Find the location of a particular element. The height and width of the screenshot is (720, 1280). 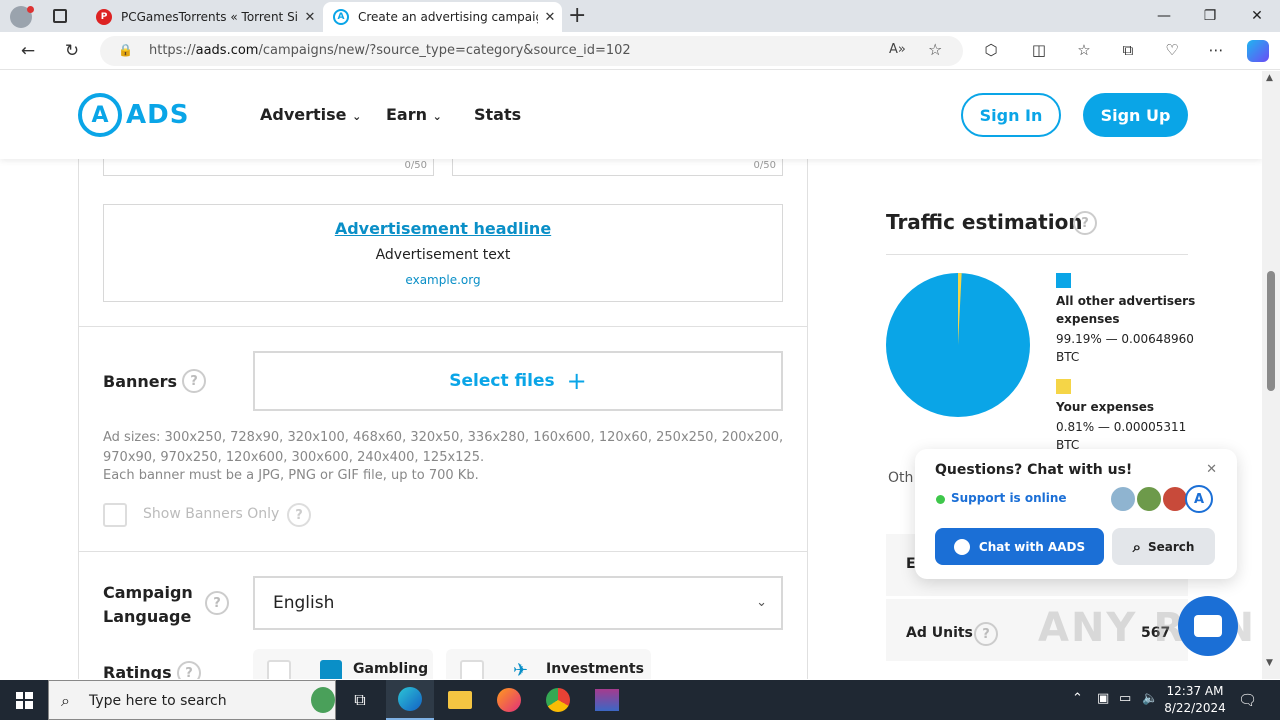

tab-create-campaign: A Create an advertising campaign | ✕ is located at coordinates (442, 17).